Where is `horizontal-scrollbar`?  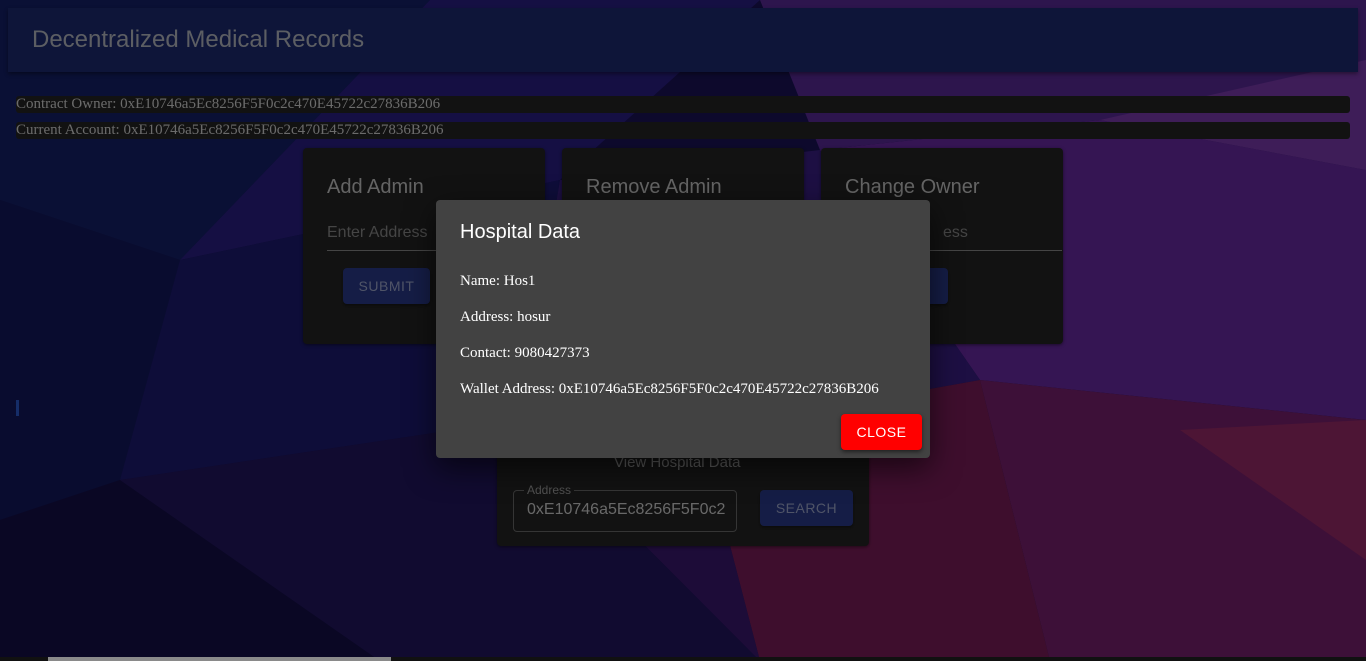 horizontal-scrollbar is located at coordinates (683, 659).